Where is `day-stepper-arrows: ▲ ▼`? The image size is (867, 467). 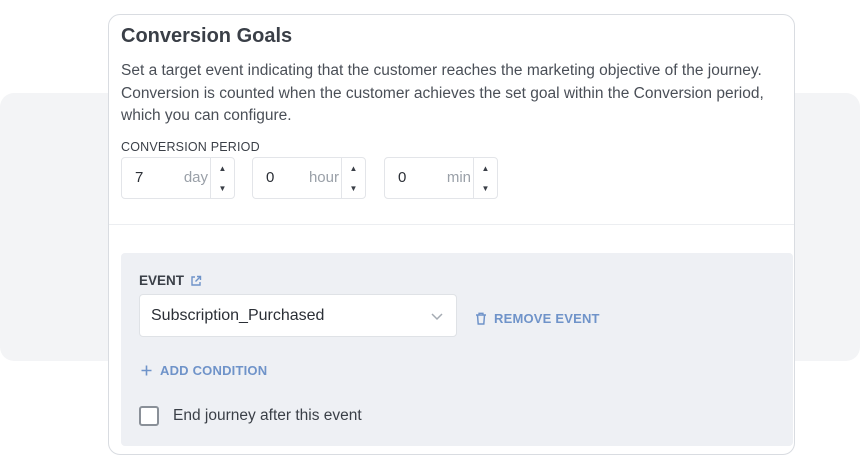 day-stepper-arrows: ▲ ▼ is located at coordinates (222, 178).